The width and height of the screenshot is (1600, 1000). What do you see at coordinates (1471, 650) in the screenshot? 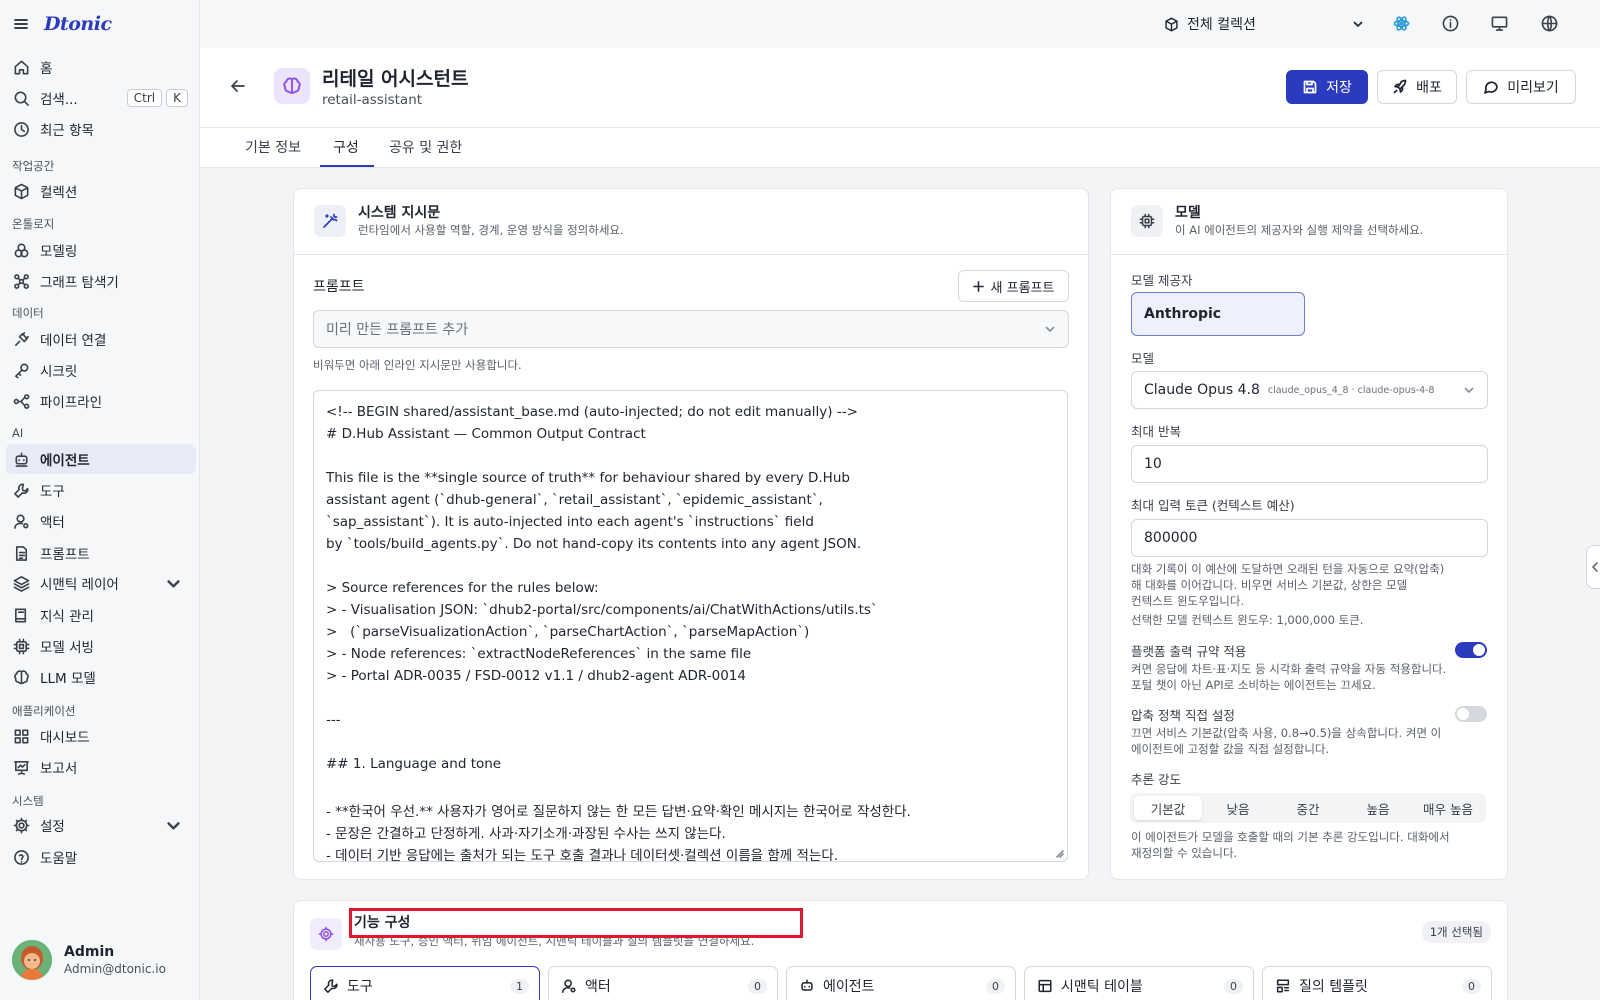
I see `platform-toggle` at bounding box center [1471, 650].